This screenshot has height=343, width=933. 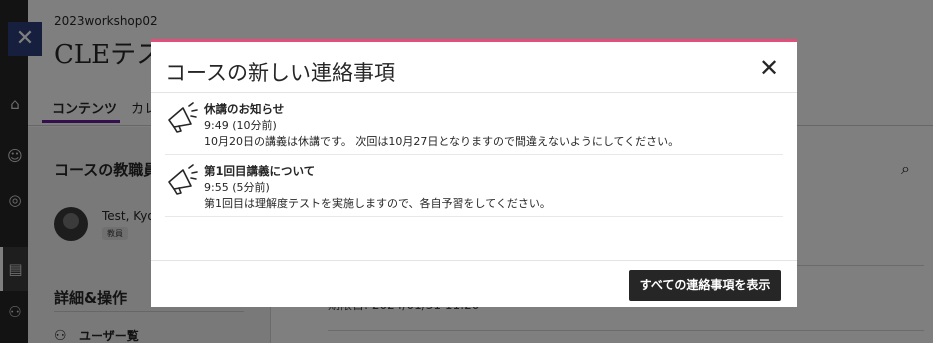 I want to click on announcement-time: 9:49 (10分前), so click(x=240, y=125).